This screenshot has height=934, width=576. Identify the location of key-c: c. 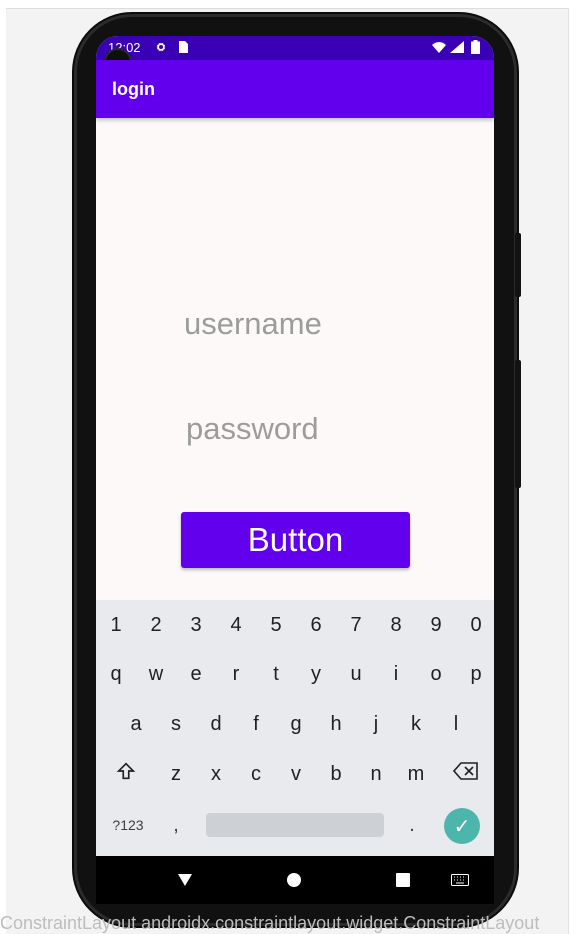
(256, 774).